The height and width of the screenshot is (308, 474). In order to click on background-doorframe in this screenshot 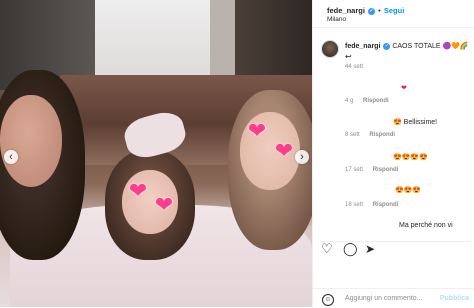, I will do `click(222, 40)`.